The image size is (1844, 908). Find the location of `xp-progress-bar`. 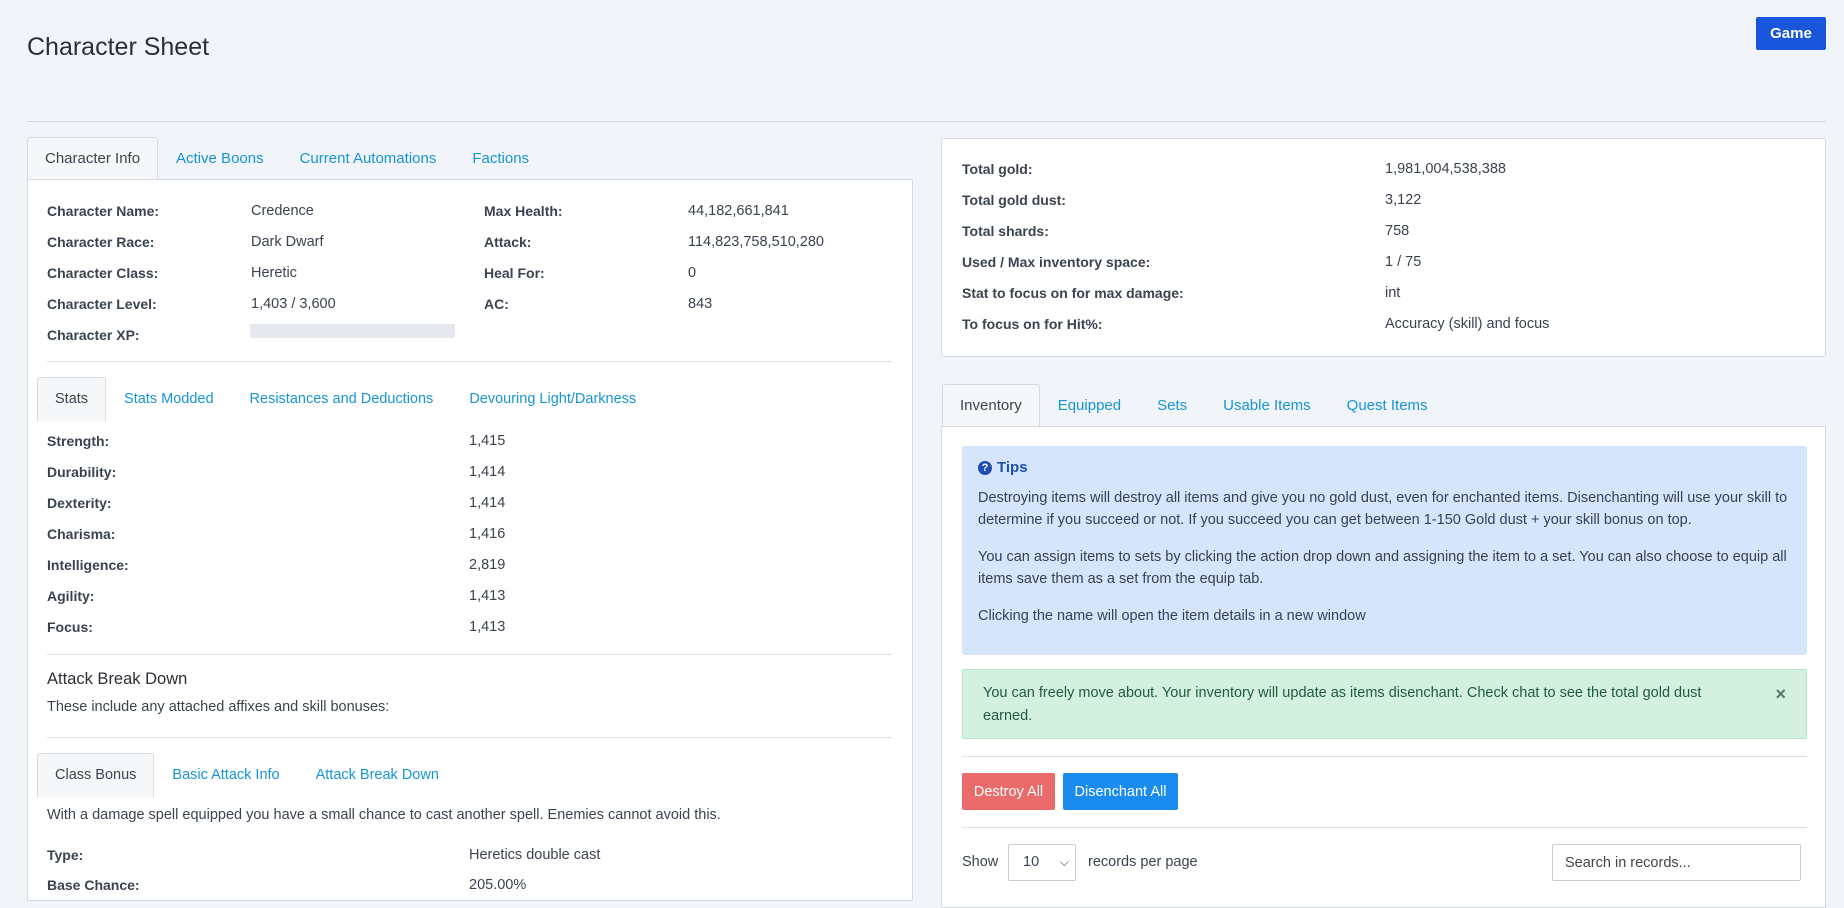

xp-progress-bar is located at coordinates (352, 331).